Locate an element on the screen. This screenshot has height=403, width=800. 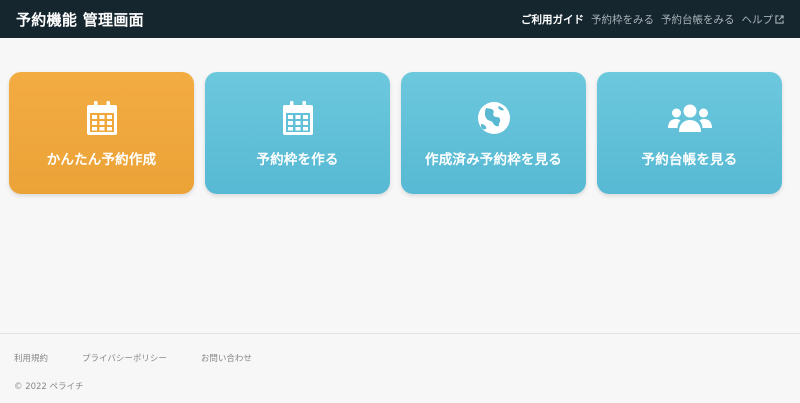
footer-links: 利用規約 プライバシーポリシー お問い合わせ is located at coordinates (133, 358).